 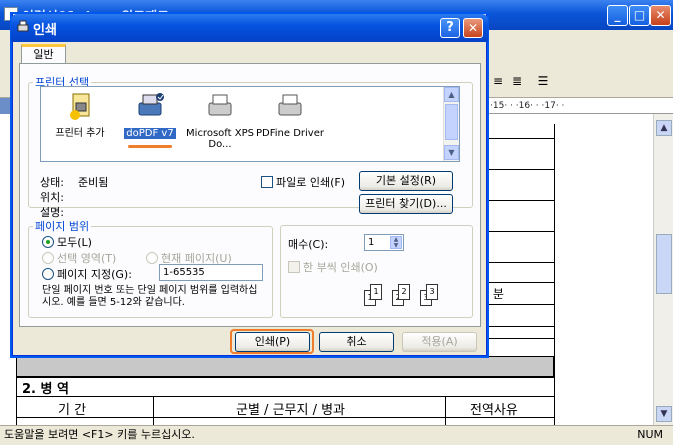 What do you see at coordinates (432, 292) in the screenshot?
I see `page-icon: 3` at bounding box center [432, 292].